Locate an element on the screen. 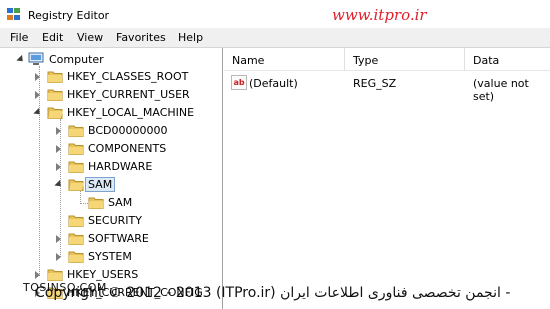  menu-view: View is located at coordinates (90, 37).